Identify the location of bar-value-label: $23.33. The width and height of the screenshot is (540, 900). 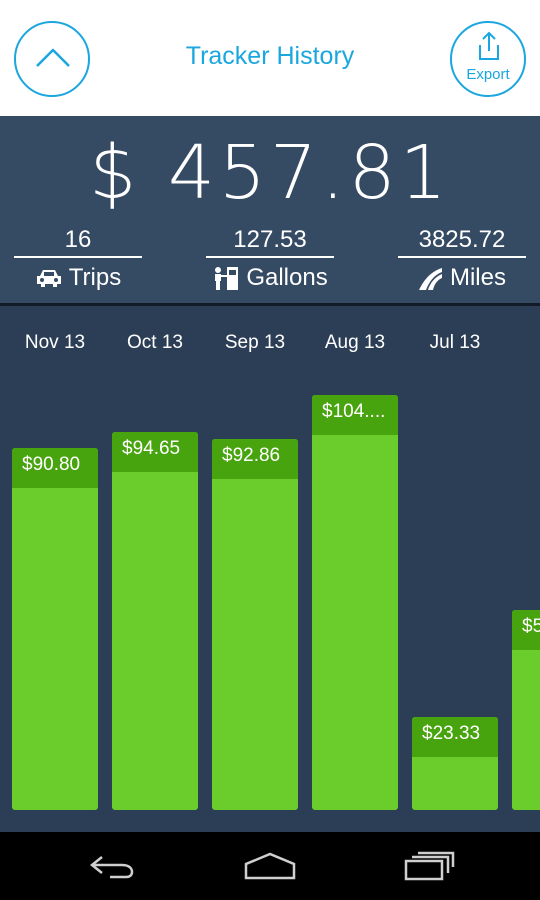
(455, 737).